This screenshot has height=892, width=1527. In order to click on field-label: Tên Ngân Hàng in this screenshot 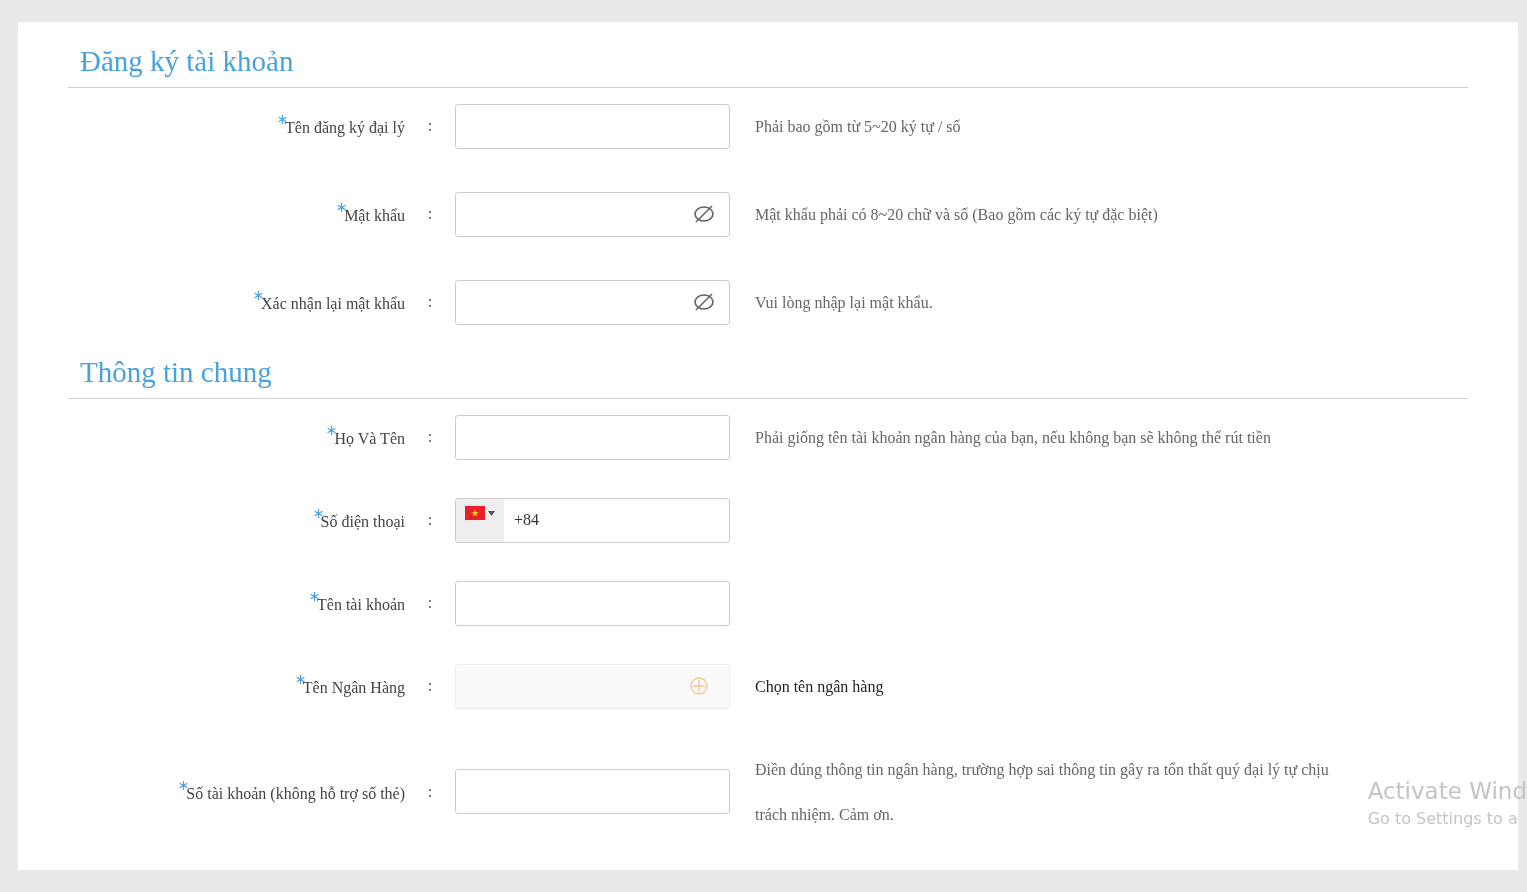, I will do `click(353, 688)`.